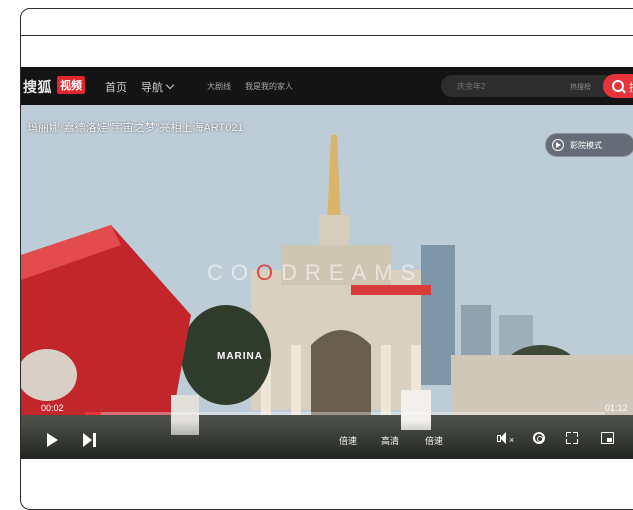  I want to click on watermark-red-o: O, so click(269, 272).